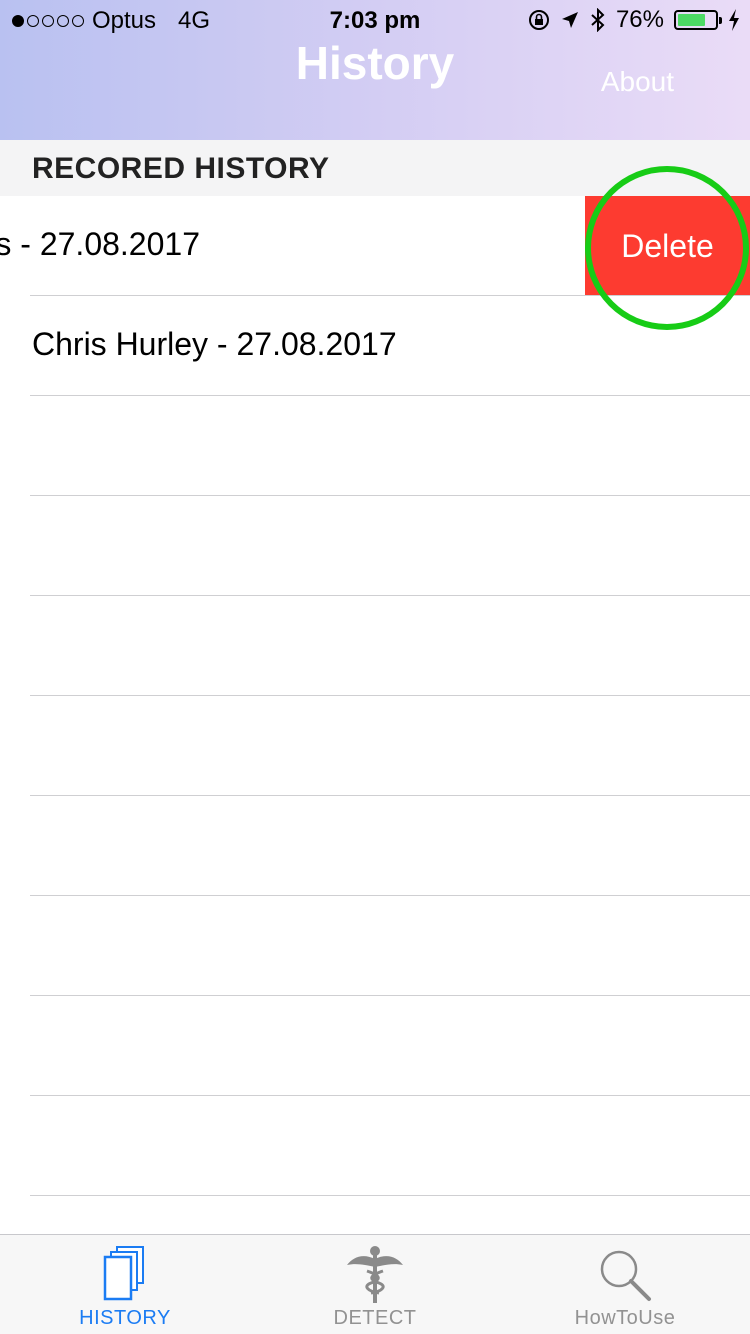  I want to click on battery-percent: 76%, so click(639, 19).